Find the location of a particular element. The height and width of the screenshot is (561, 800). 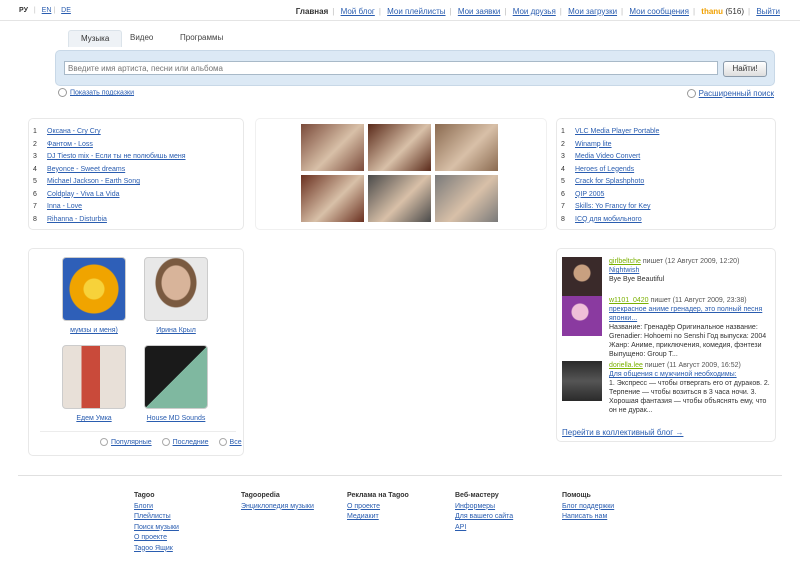

list-item: 1 Оксана - Cry Cry is located at coordinates (67, 131).